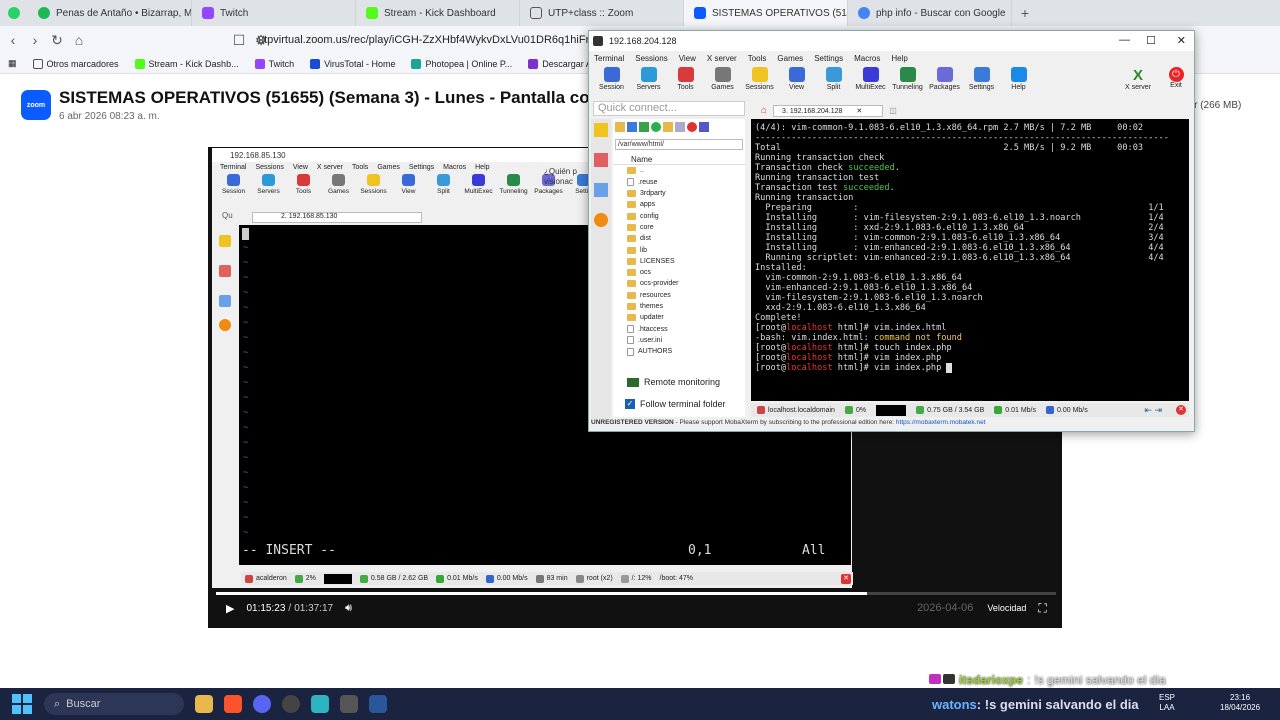  I want to click on speed-button: Velocidad, so click(1006, 608).